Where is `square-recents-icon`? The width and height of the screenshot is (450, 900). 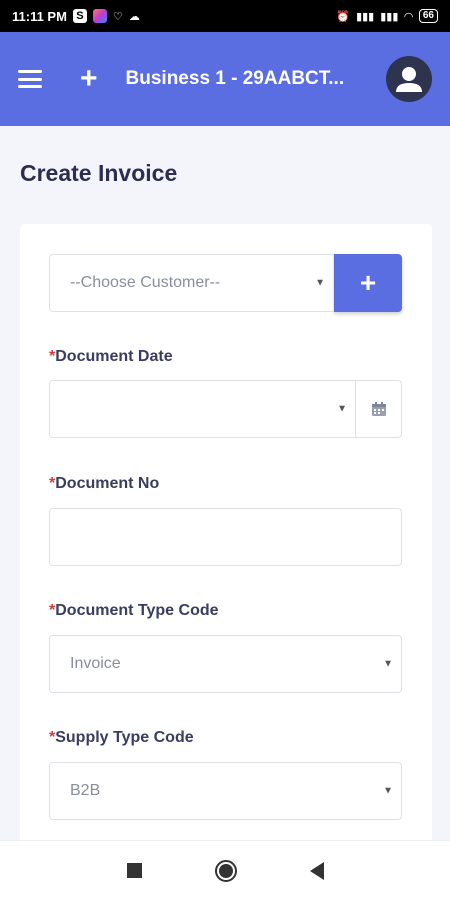
square-recents-icon is located at coordinates (134, 870).